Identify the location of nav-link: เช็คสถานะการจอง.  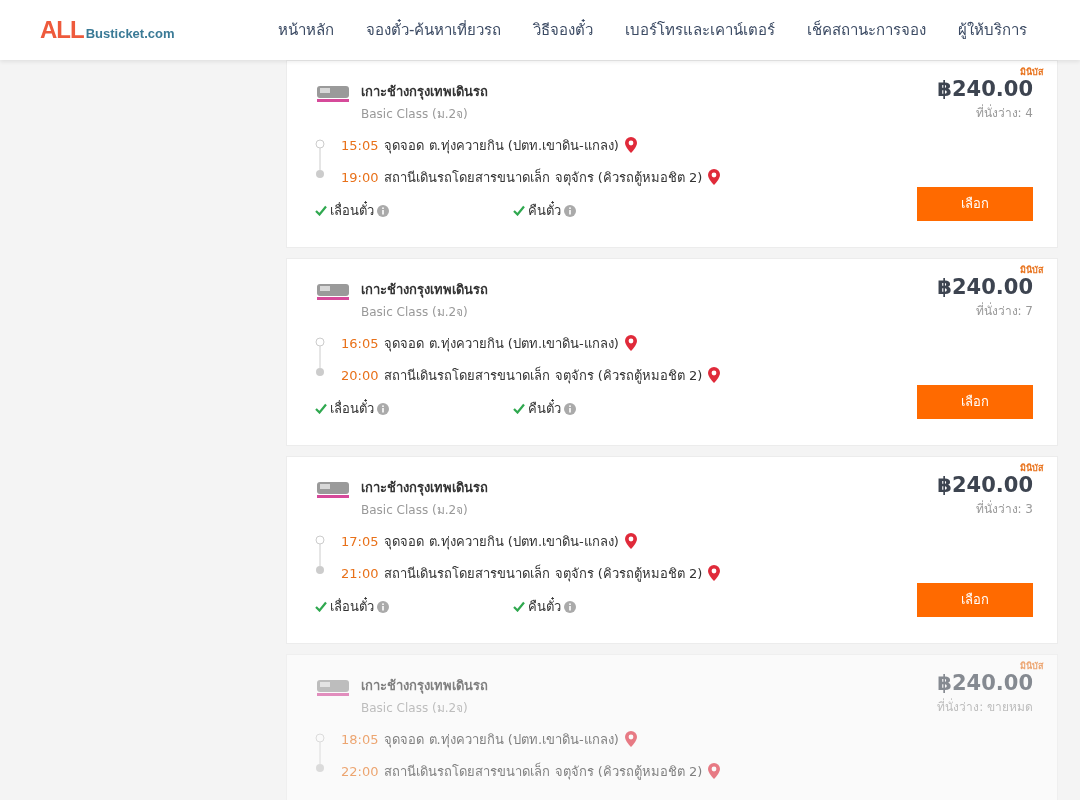
(867, 30).